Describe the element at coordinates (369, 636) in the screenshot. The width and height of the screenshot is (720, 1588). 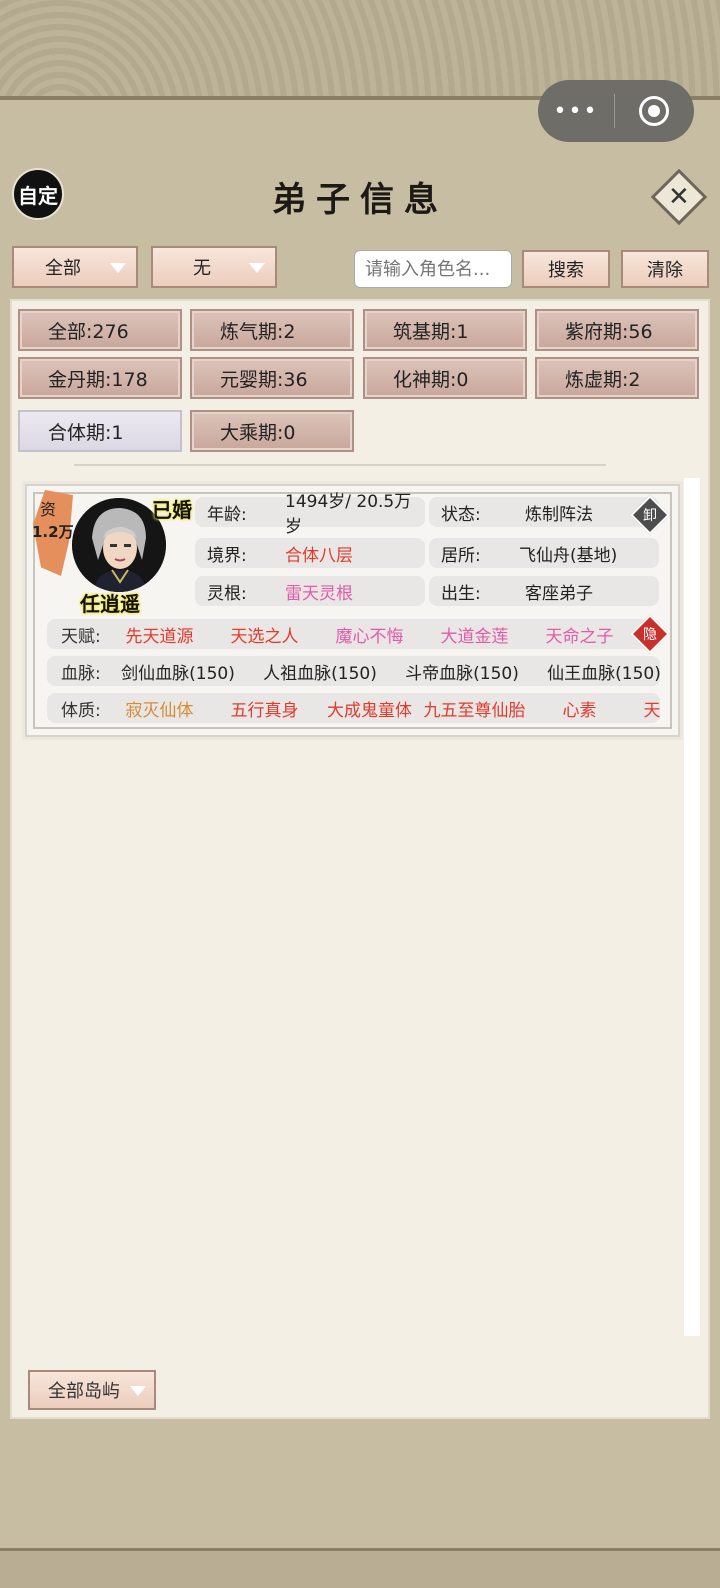
I see `talent-item: 魔心不悔` at that location.